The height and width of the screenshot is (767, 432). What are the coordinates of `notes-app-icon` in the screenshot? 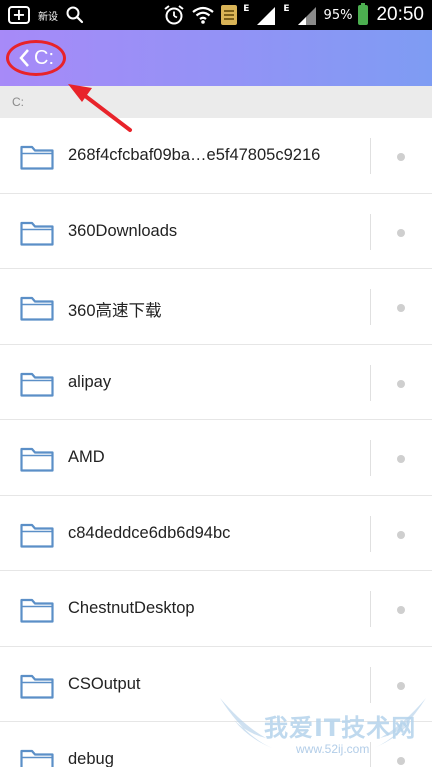 It's located at (229, 15).